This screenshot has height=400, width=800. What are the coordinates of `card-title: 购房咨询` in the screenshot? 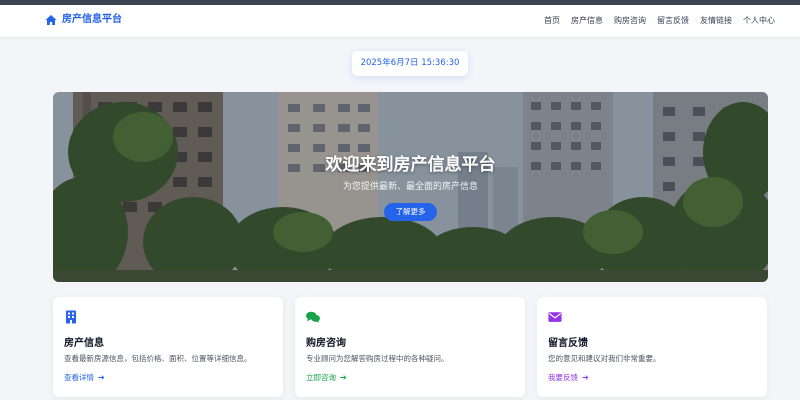 It's located at (326, 343).